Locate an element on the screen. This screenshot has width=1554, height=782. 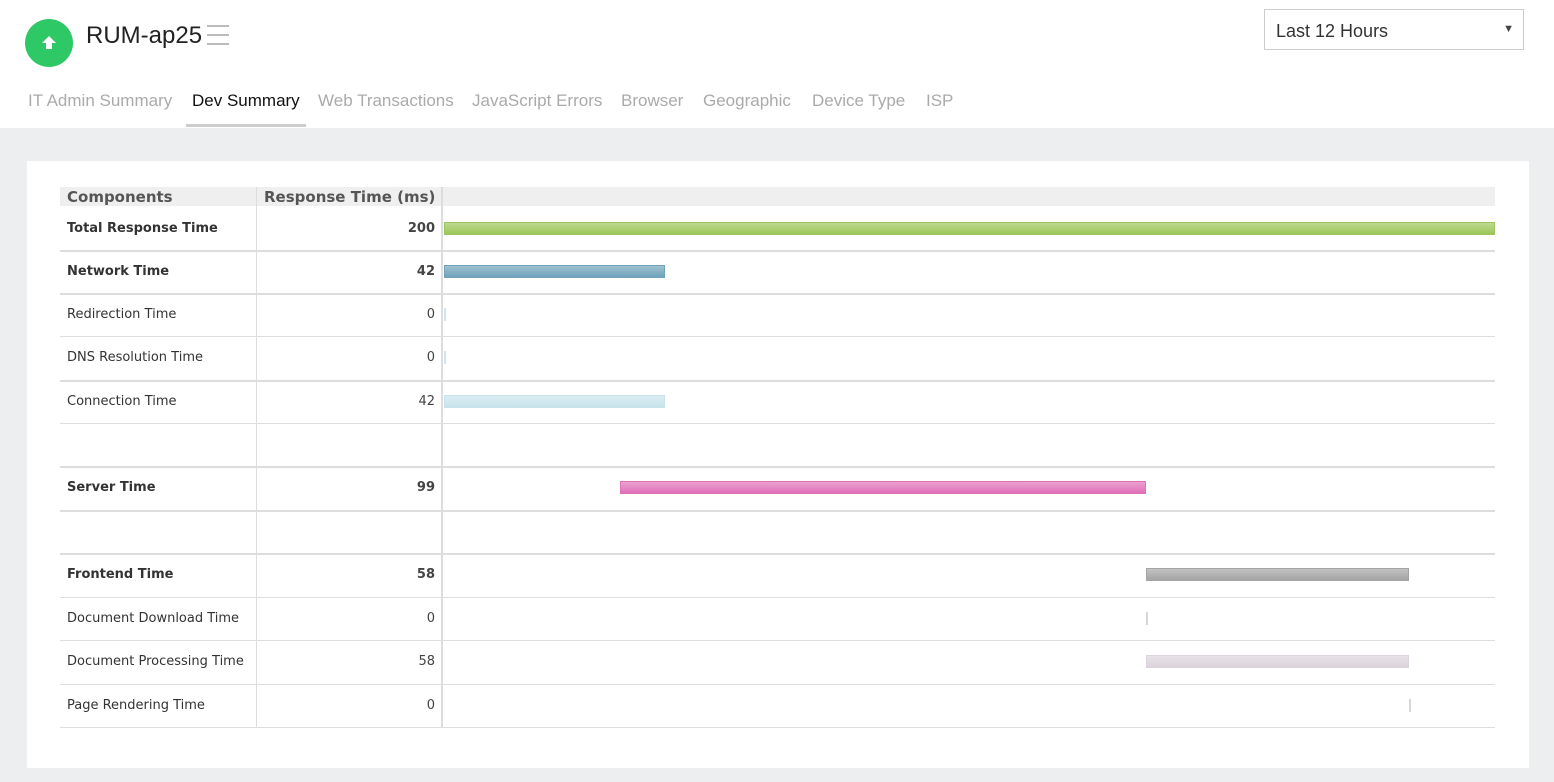
table-row: Frontend Time 58 is located at coordinates (777, 575).